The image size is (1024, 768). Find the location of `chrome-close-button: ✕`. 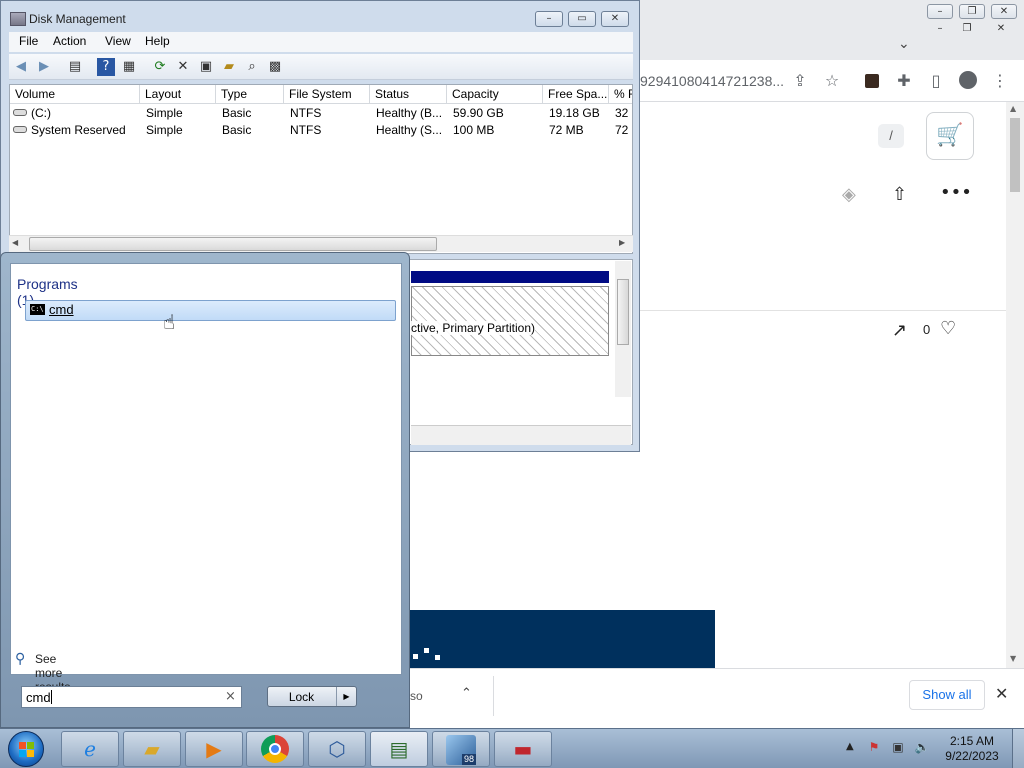

chrome-close-button: ✕ is located at coordinates (1004, 11).